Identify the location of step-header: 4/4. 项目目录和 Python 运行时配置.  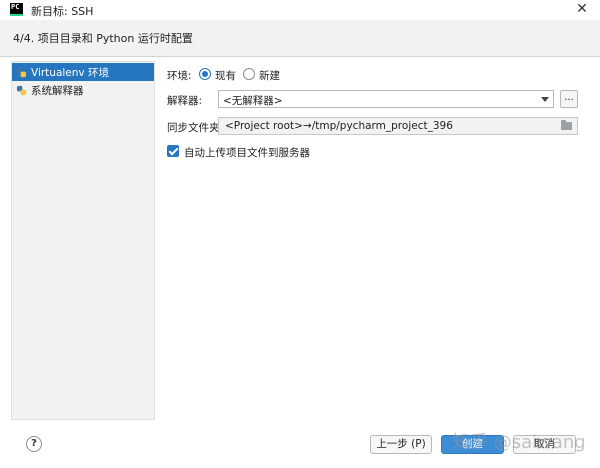
(300, 38).